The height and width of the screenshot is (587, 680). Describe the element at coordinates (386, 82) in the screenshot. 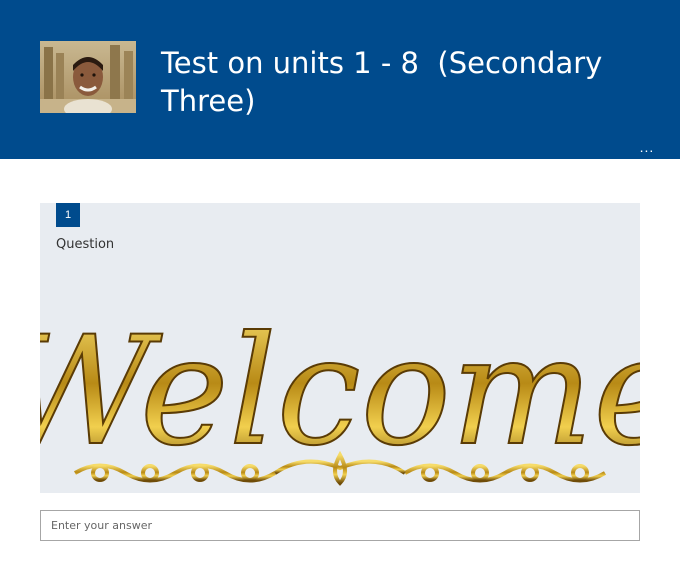

I see `form-title: Test on units 1 - 8 (Secondary Three)` at that location.